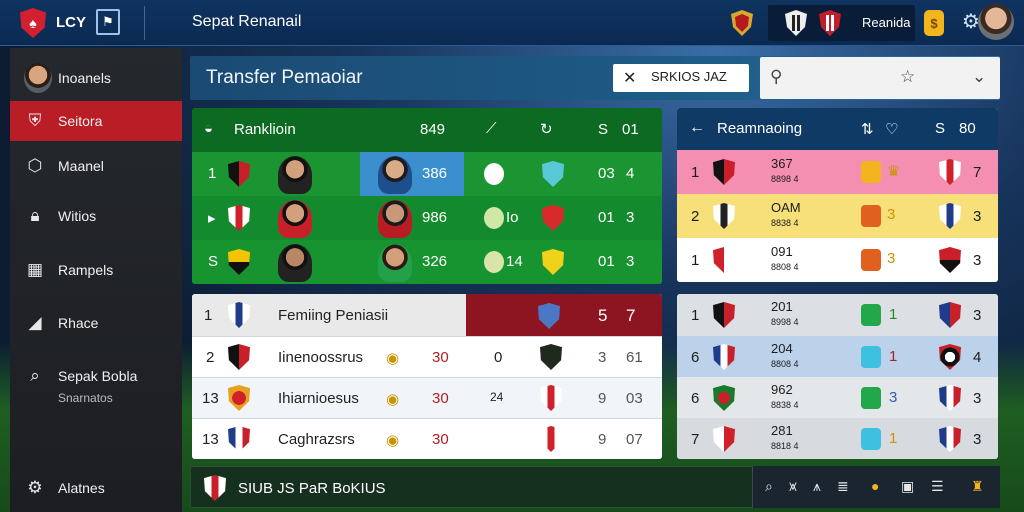 This screenshot has width=1024, height=512. What do you see at coordinates (84, 78) in the screenshot?
I see `sidebar-item-label: Inoanels` at bounding box center [84, 78].